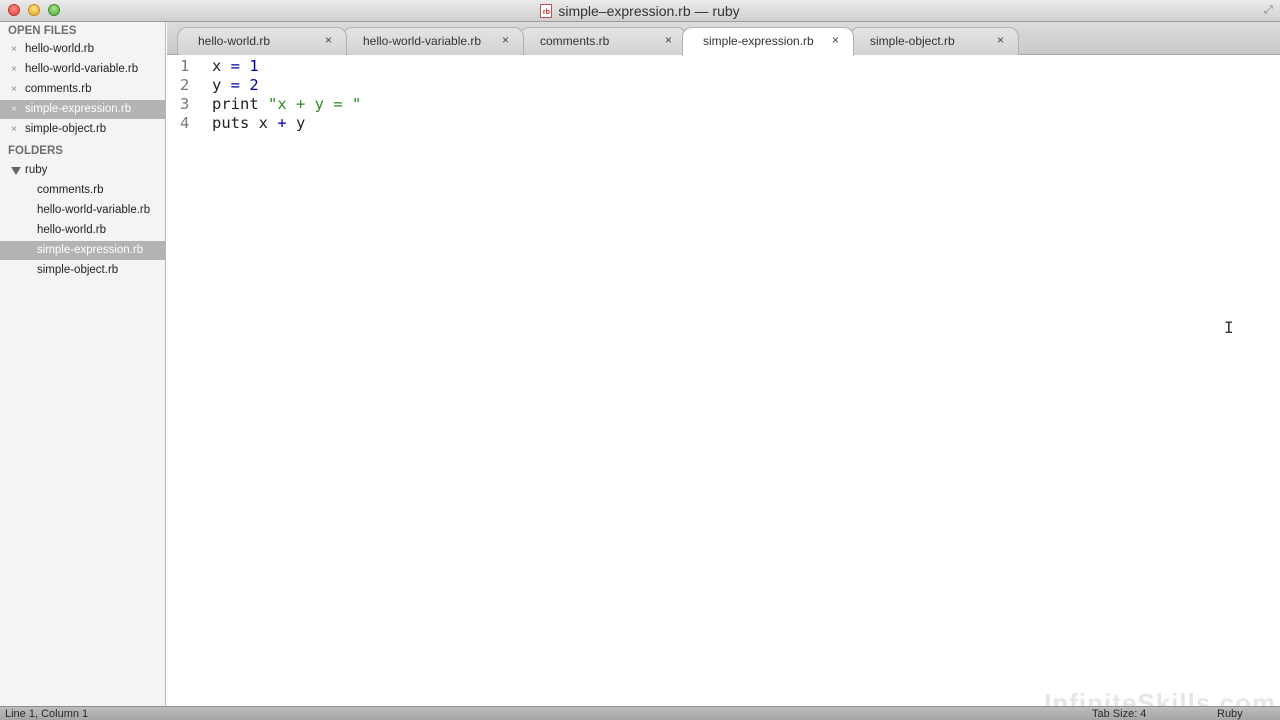 The height and width of the screenshot is (720, 1280). What do you see at coordinates (78, 270) in the screenshot?
I see `folder-file-label: simple-object.rb` at bounding box center [78, 270].